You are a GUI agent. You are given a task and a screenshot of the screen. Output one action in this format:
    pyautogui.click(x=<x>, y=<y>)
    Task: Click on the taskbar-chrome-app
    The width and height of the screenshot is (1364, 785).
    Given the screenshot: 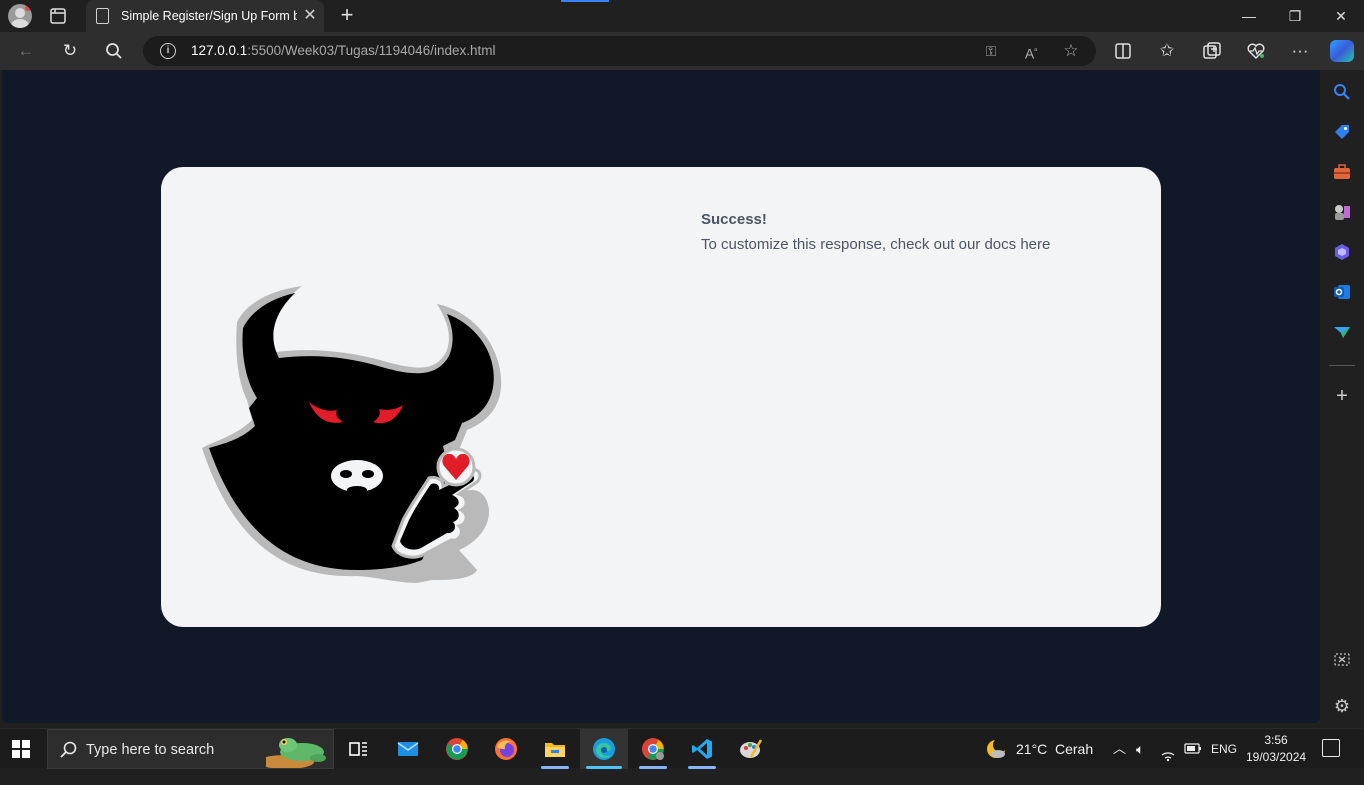 What is the action you would take?
    pyautogui.click(x=457, y=749)
    